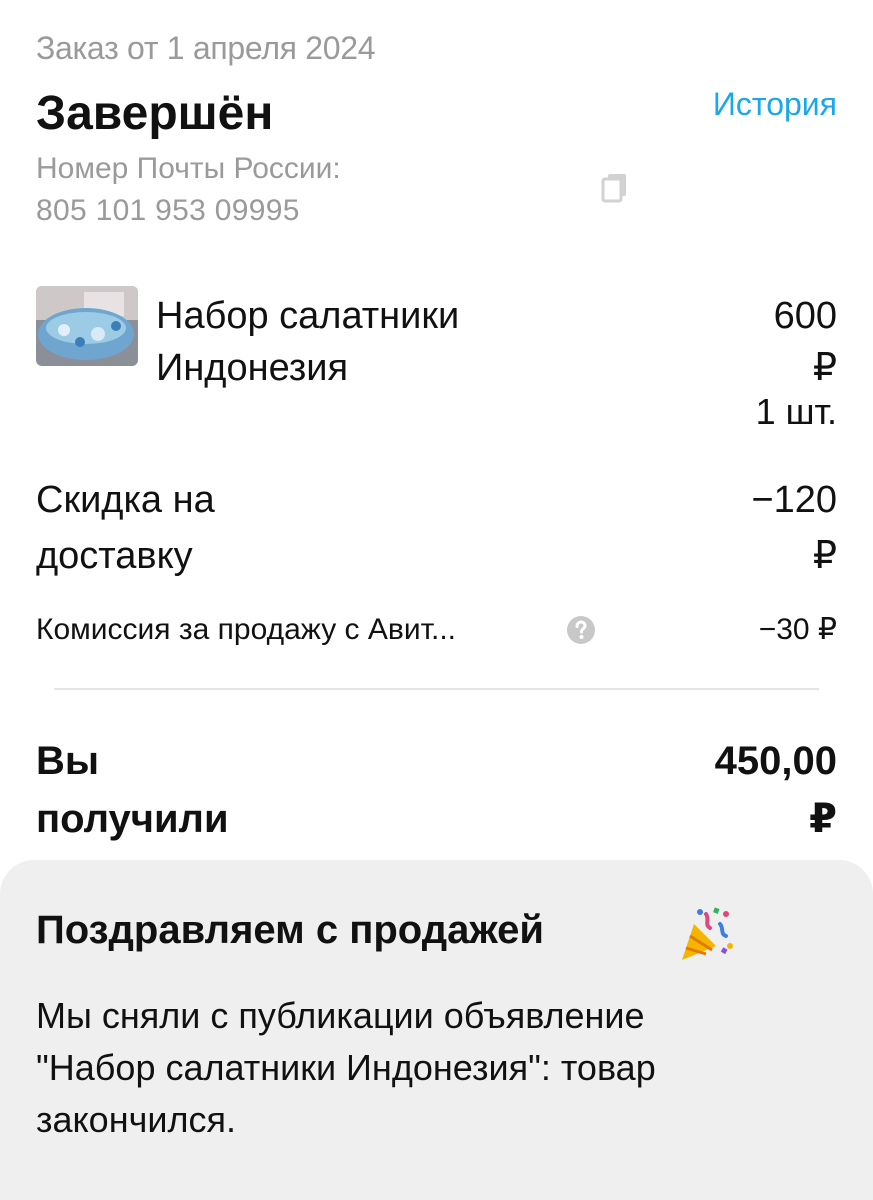 The image size is (873, 1200). Describe the element at coordinates (615, 188) in the screenshot. I see `copy-icon` at that location.